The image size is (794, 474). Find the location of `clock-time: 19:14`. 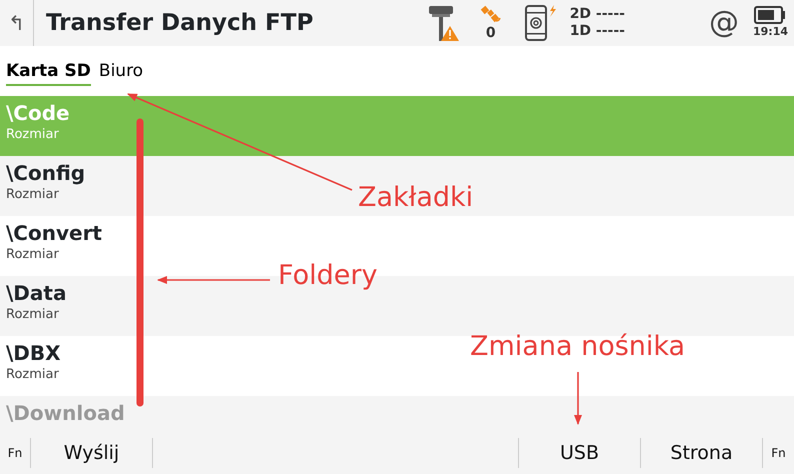

clock-time: 19:14 is located at coordinates (770, 32).